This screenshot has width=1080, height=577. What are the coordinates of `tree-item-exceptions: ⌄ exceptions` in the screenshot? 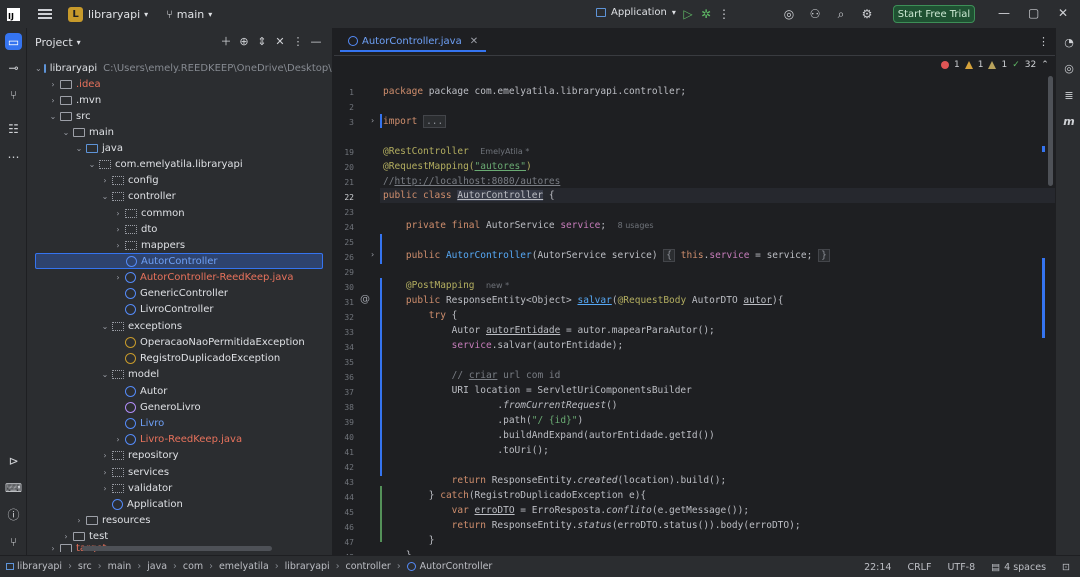 It's located at (177, 326).